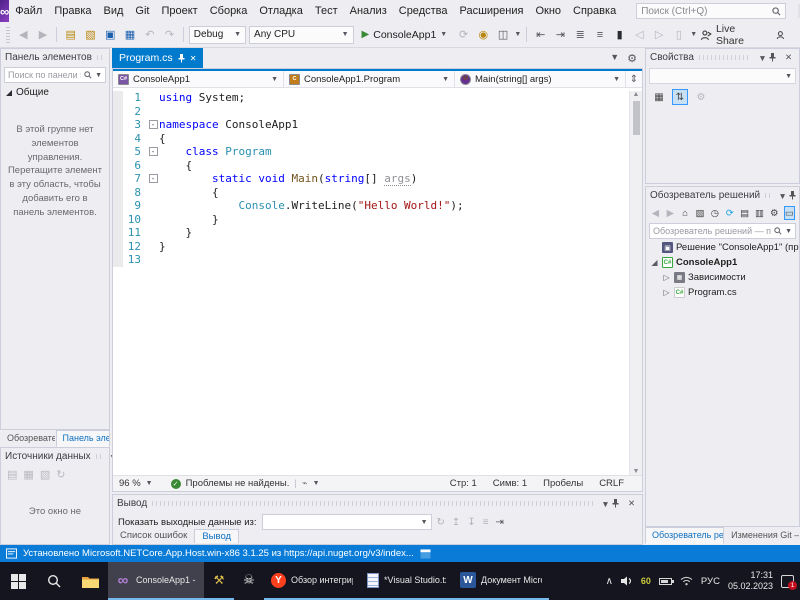 Image resolution: width=800 pixels, height=600 pixels. I want to click on tree-item: ▷ ▦ Зависимости, so click(722, 277).